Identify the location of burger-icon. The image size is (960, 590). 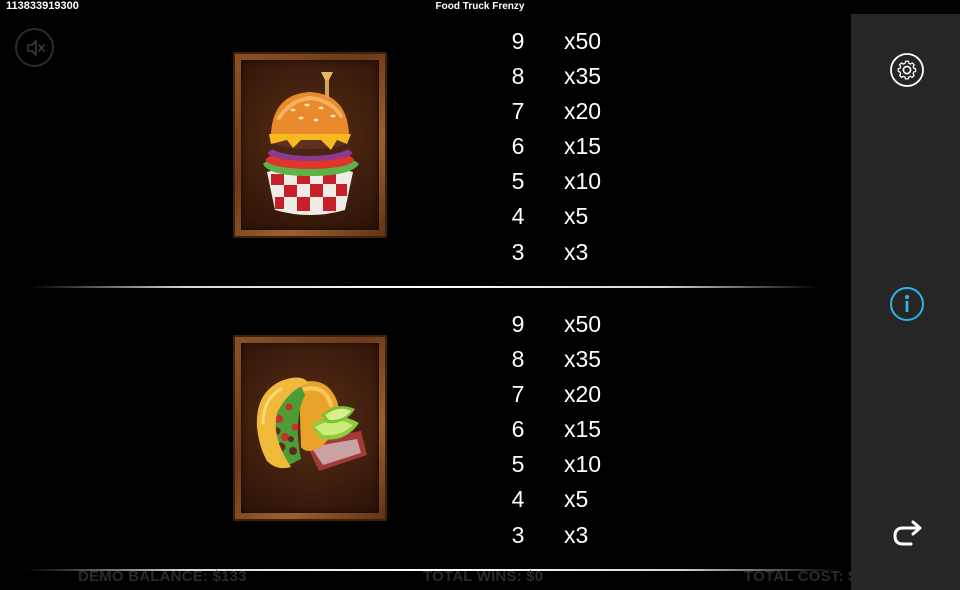
(311, 143).